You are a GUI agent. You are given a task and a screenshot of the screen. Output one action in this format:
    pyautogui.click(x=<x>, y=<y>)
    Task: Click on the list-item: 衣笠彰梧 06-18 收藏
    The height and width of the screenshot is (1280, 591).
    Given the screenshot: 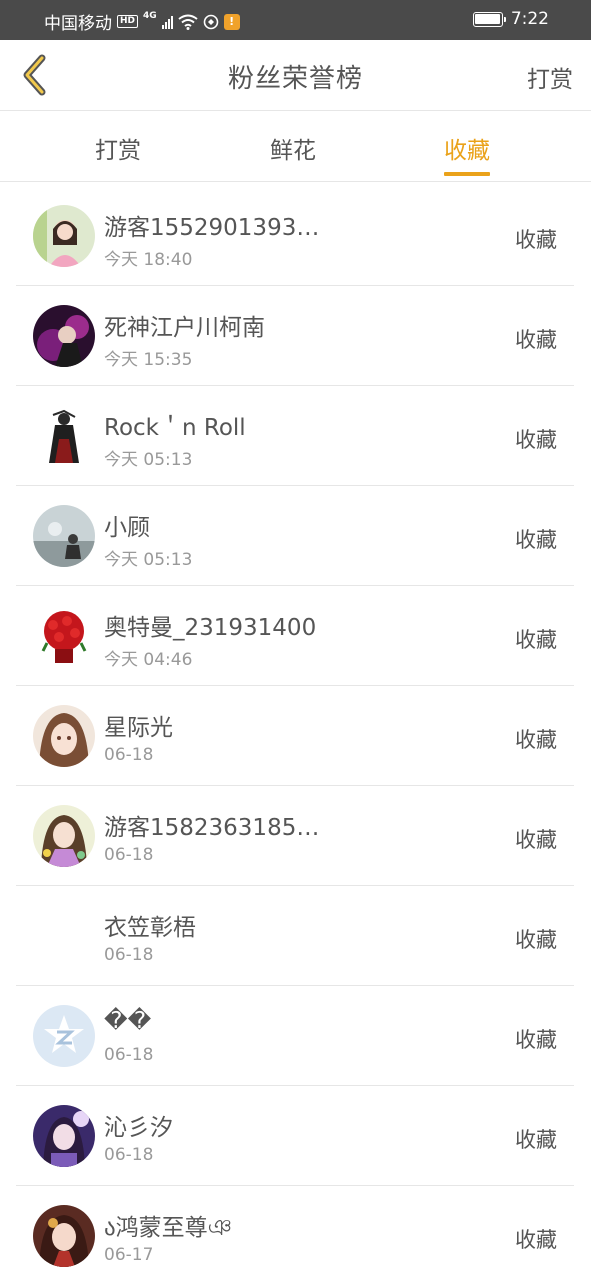 What is the action you would take?
    pyautogui.click(x=295, y=936)
    